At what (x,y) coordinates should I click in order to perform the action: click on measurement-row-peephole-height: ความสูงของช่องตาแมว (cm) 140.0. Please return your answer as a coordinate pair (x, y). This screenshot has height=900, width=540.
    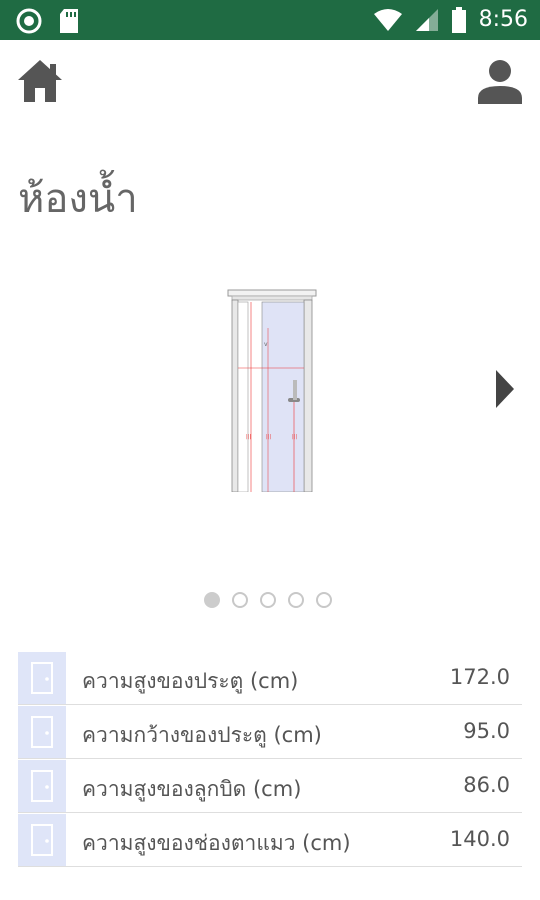
    Looking at the image, I should click on (270, 840).